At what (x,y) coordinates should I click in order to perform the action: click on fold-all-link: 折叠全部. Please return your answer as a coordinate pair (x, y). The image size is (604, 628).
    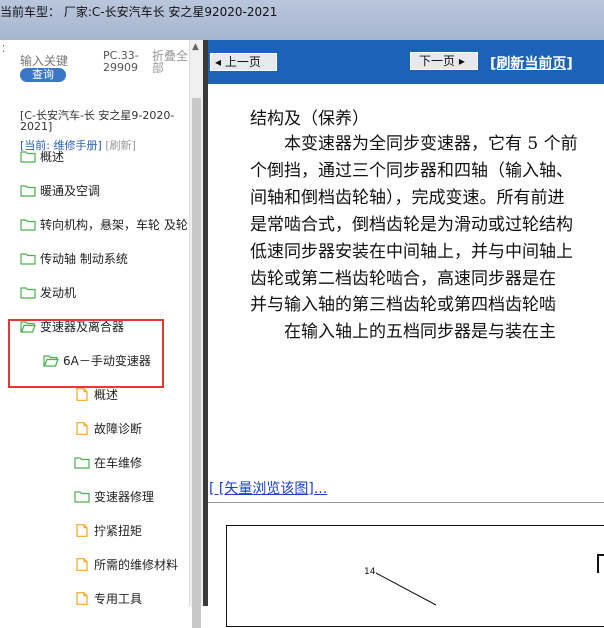
    Looking at the image, I should click on (170, 62).